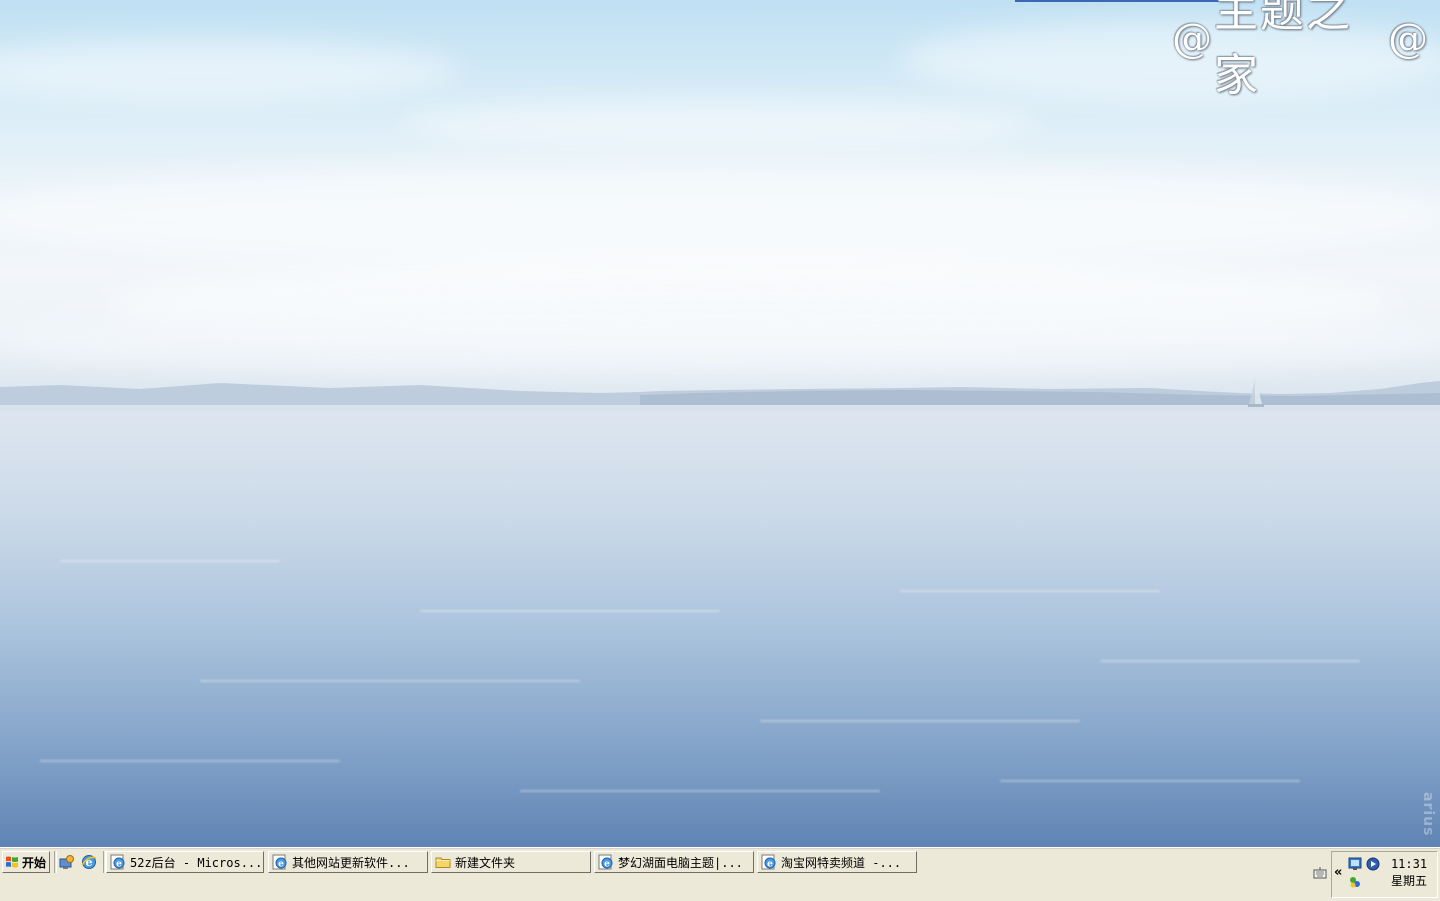 Image resolution: width=1440 pixels, height=901 pixels. Describe the element at coordinates (1122, 1) in the screenshot. I see `top-window-edge` at that location.